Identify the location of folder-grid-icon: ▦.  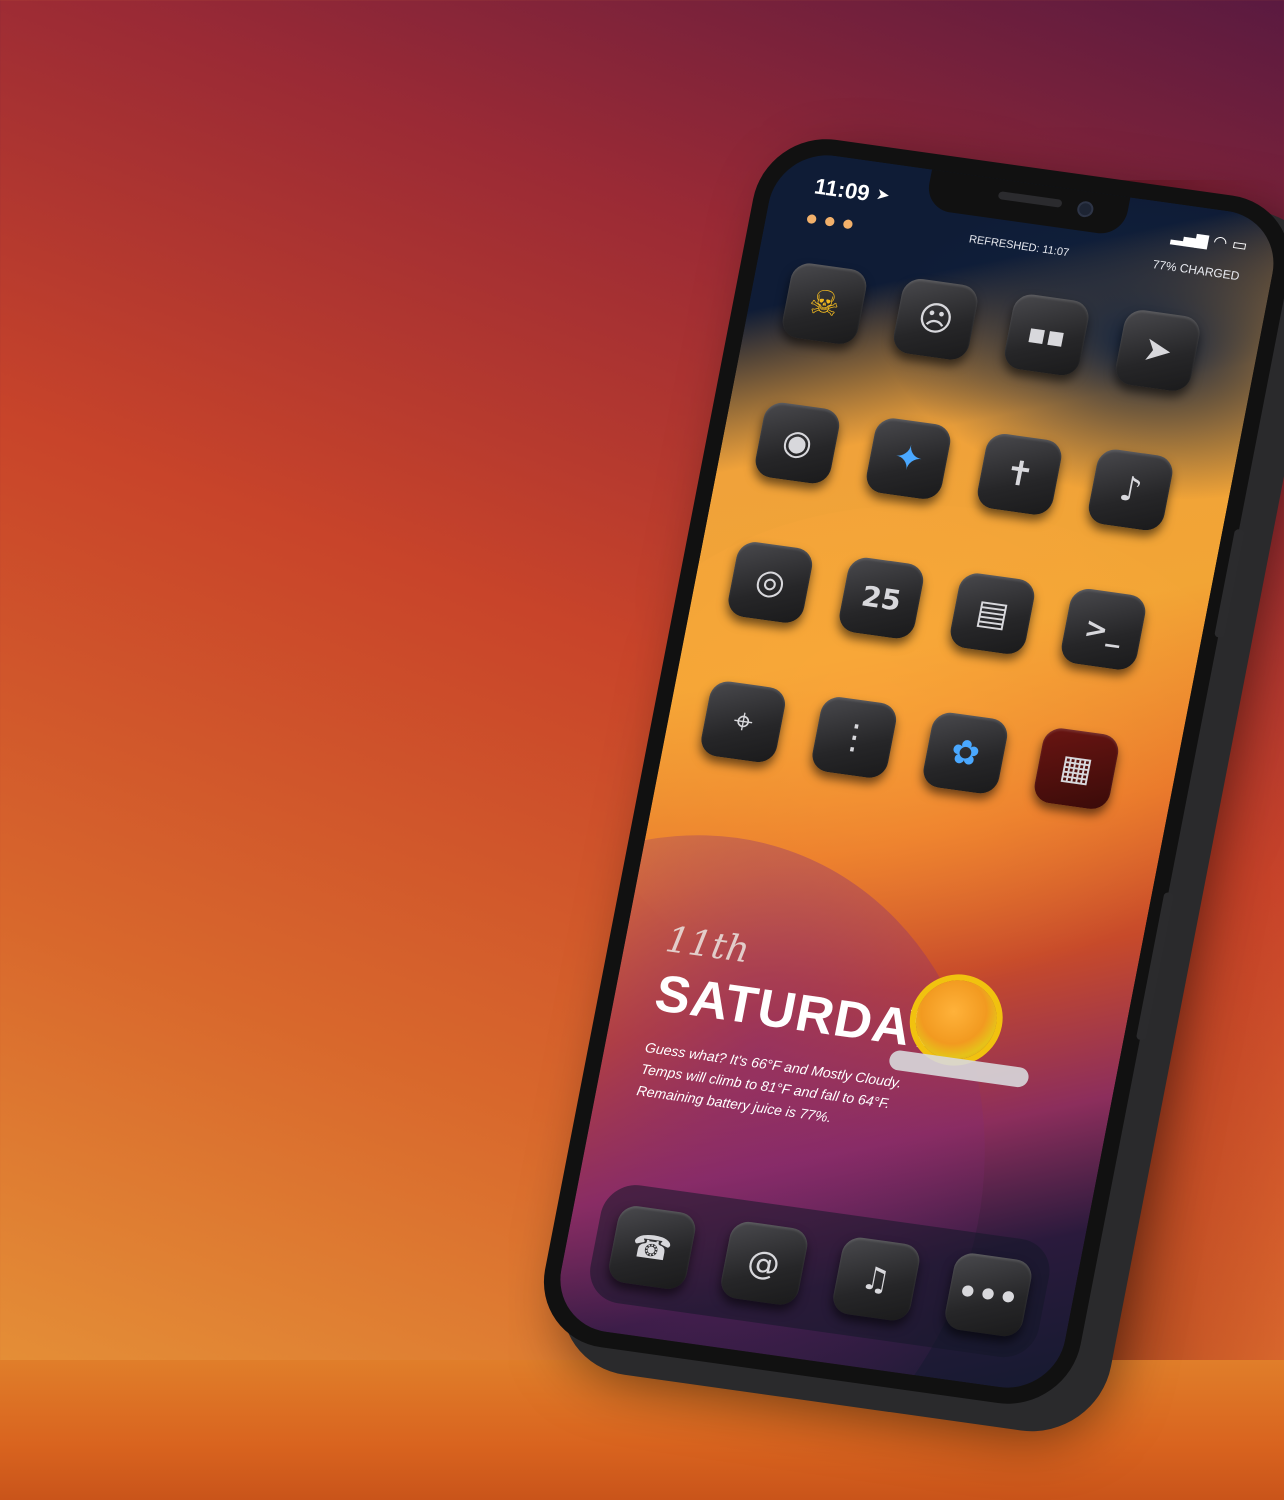
(1076, 769).